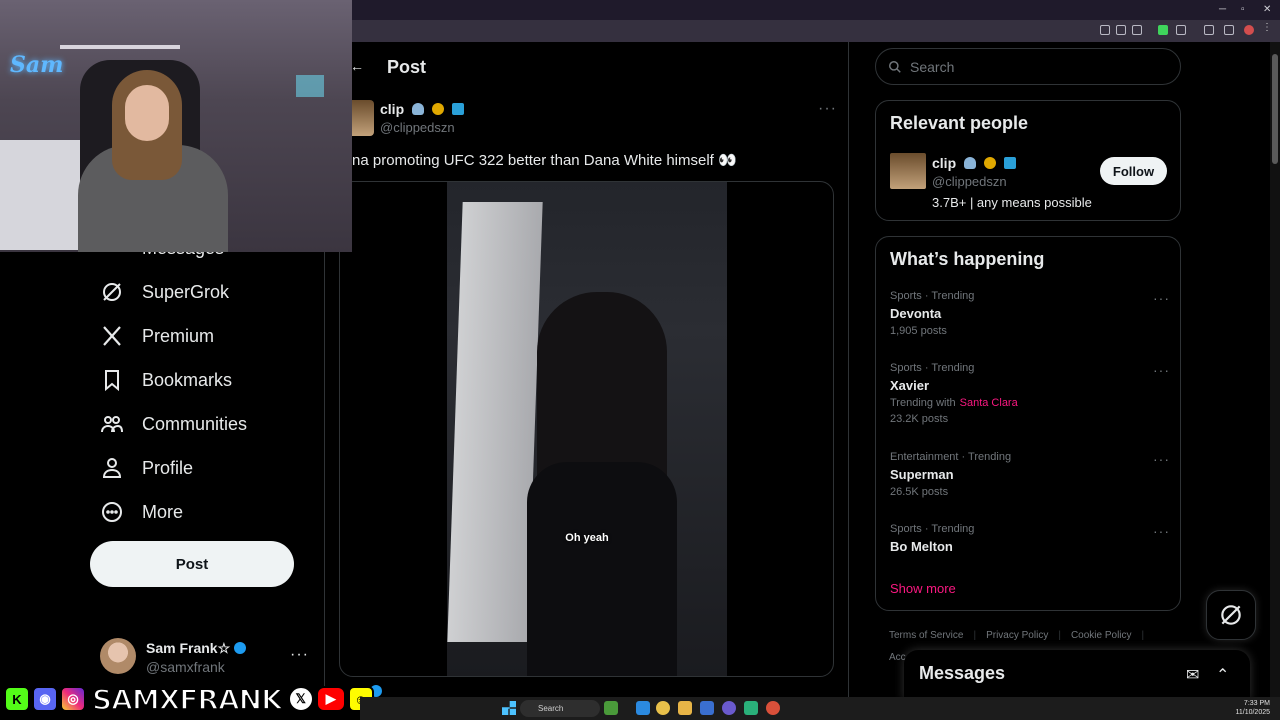 The width and height of the screenshot is (1280, 720). I want to click on star-icon, so click(1137, 30).